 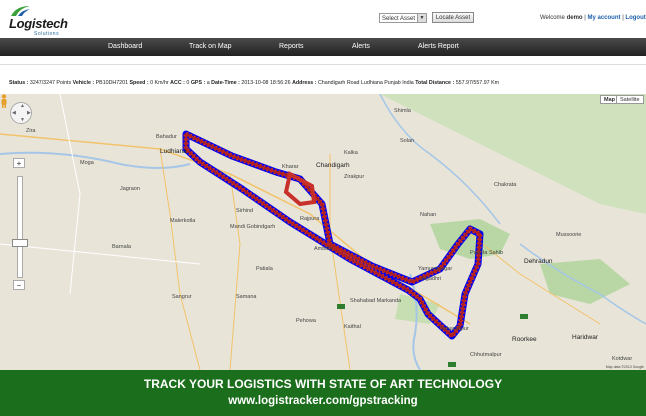 I want to click on map-label: Roorkee, so click(x=524, y=339).